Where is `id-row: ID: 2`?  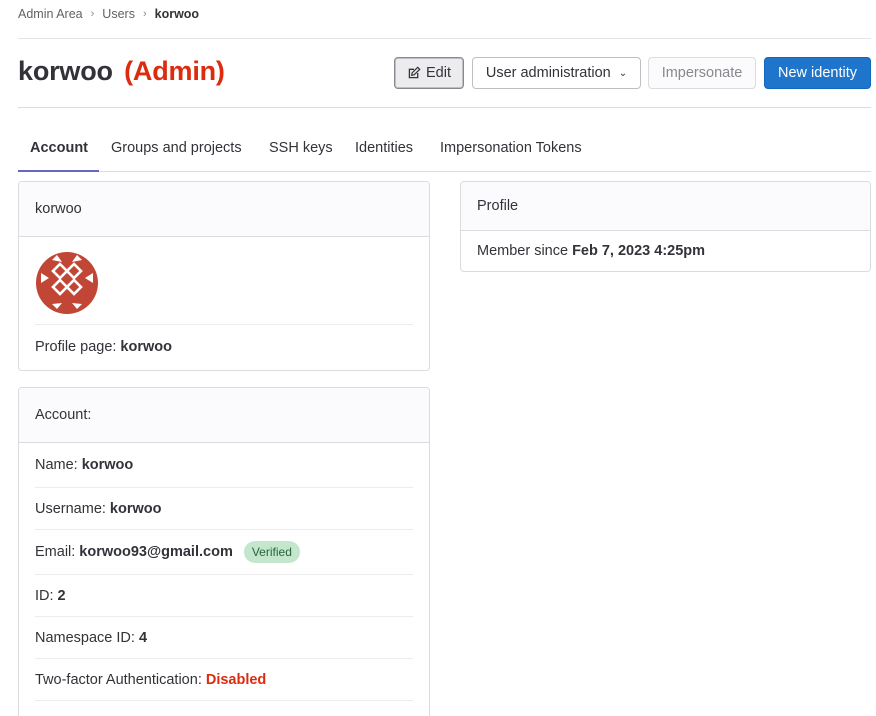 id-row: ID: 2 is located at coordinates (224, 596).